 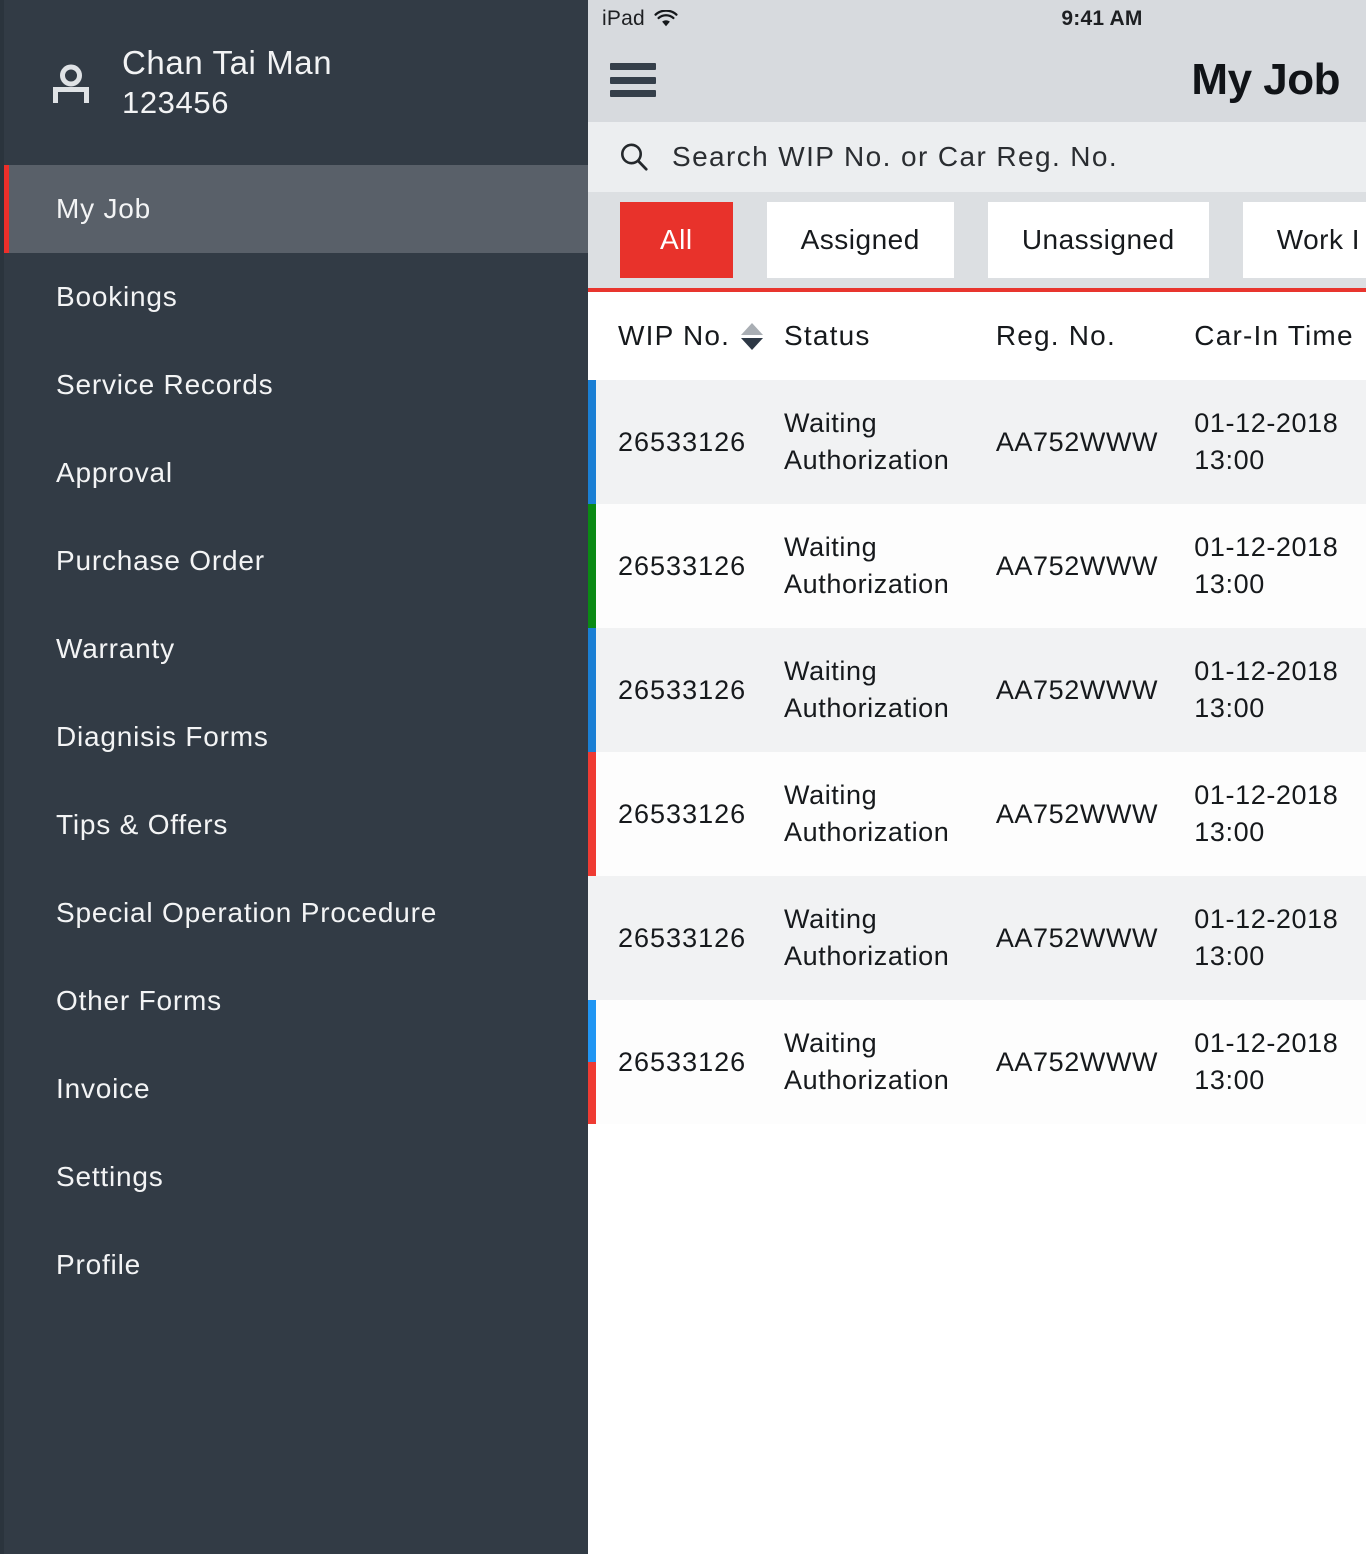 I want to click on status-device-name: iPad, so click(x=623, y=18).